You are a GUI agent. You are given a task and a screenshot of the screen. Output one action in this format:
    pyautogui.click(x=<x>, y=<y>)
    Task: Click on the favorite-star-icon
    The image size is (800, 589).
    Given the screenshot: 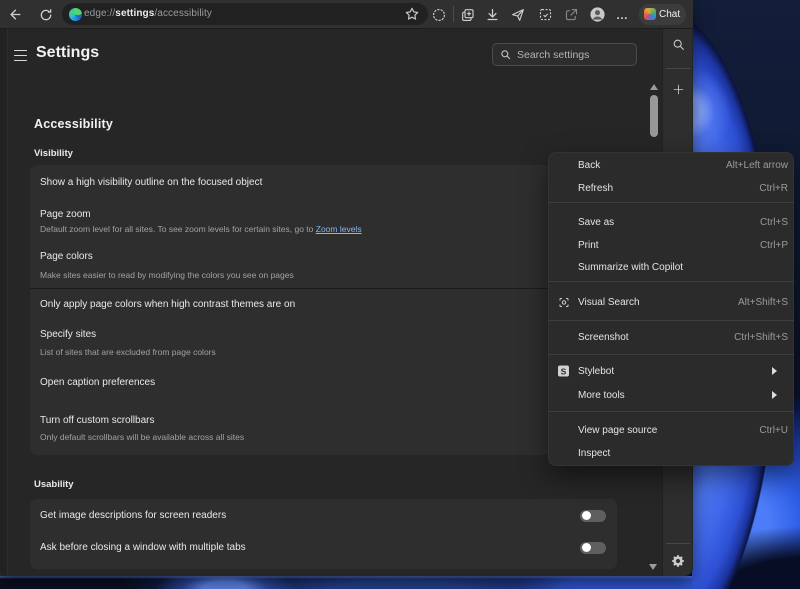 What is the action you would take?
    pyautogui.click(x=412, y=14)
    